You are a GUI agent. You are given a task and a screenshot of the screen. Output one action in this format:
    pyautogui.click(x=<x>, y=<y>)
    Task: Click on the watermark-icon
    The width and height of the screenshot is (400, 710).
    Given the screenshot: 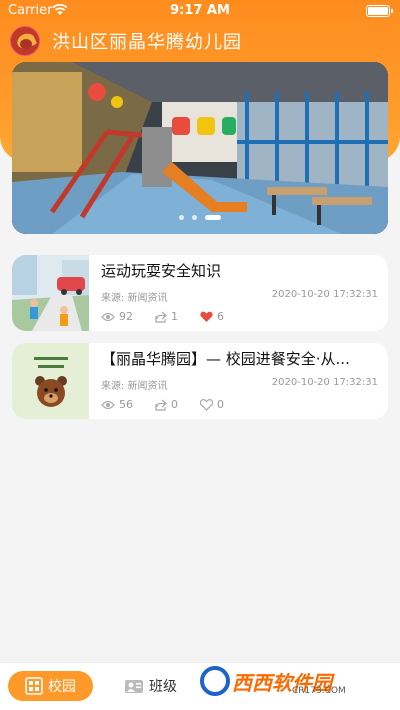 What is the action you would take?
    pyautogui.click(x=215, y=681)
    